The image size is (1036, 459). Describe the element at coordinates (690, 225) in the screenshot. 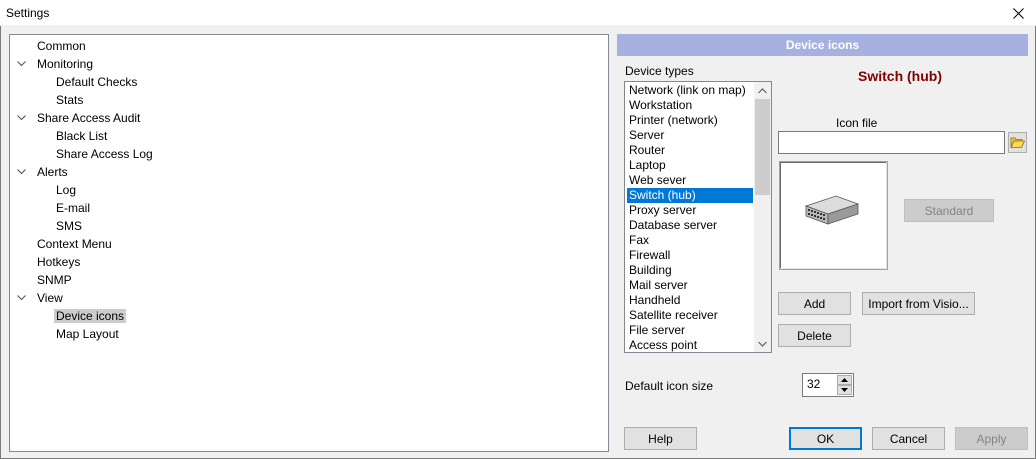

I see `list-item: Database server` at that location.